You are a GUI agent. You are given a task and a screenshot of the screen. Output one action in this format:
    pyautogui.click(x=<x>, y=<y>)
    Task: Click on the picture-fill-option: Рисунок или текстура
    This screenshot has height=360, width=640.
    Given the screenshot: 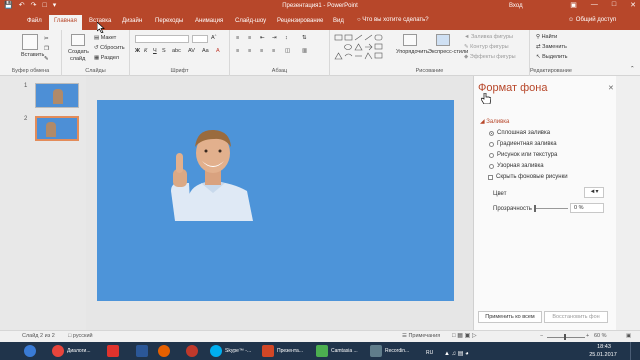 What is the action you would take?
    pyautogui.click(x=523, y=155)
    